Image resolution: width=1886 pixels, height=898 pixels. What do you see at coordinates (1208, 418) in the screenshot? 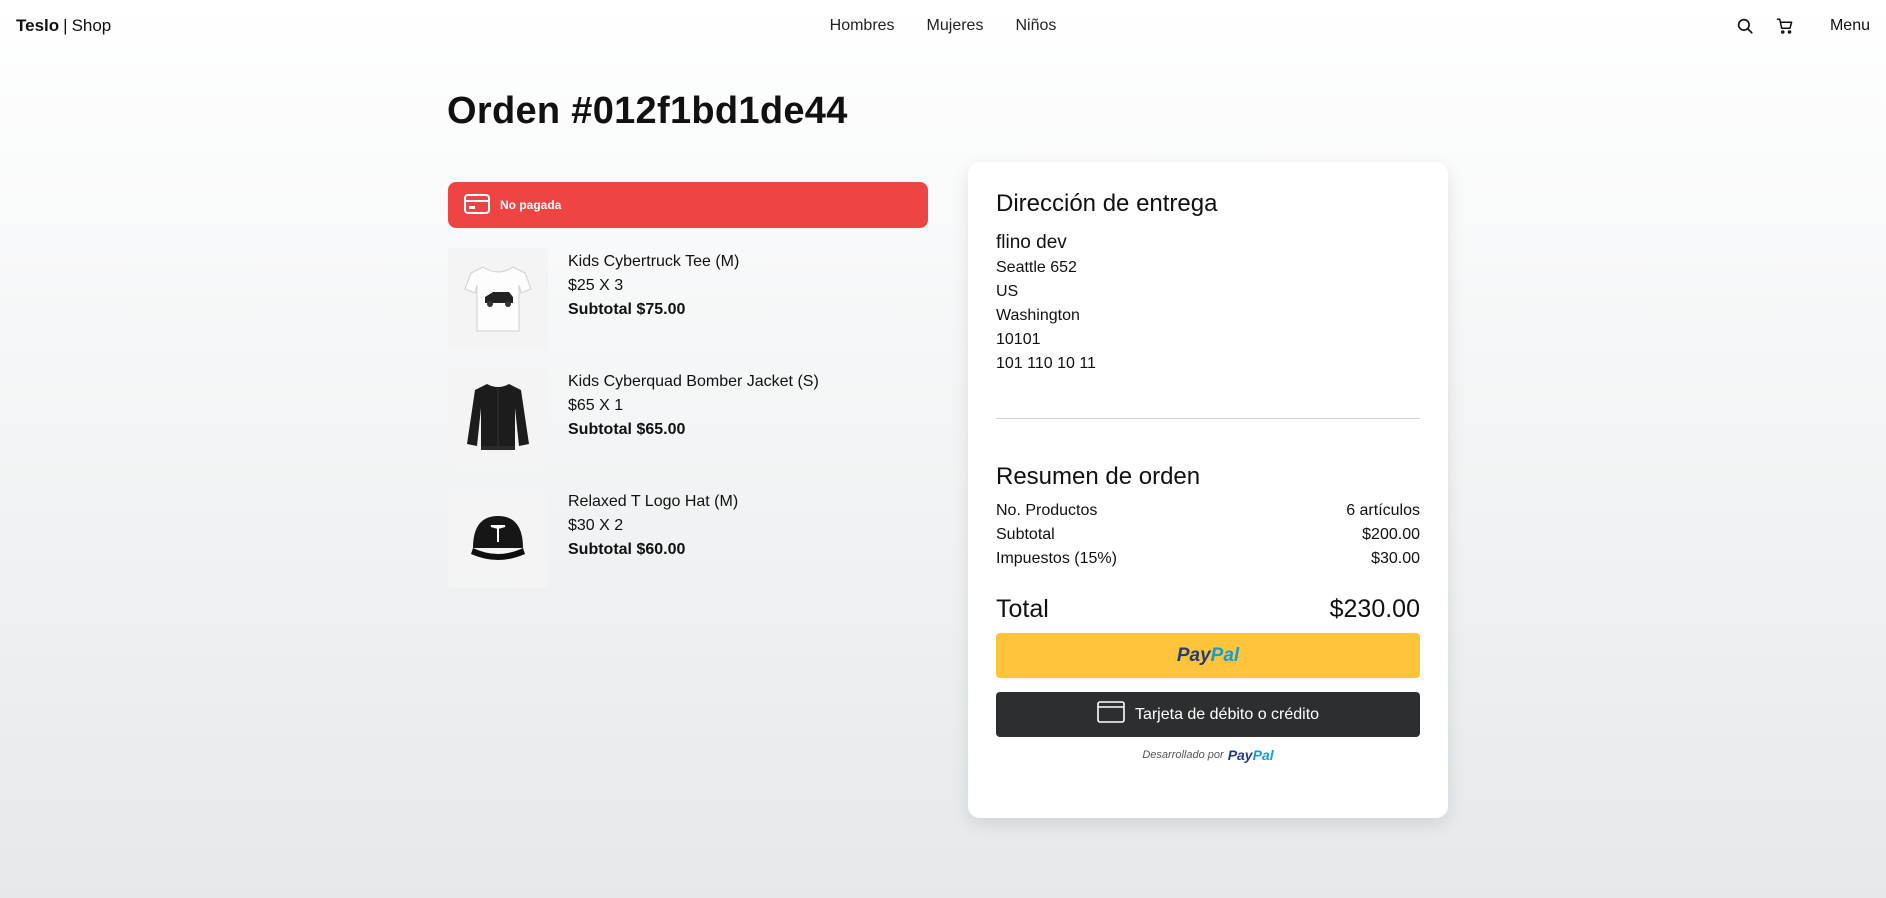
I see `divider` at bounding box center [1208, 418].